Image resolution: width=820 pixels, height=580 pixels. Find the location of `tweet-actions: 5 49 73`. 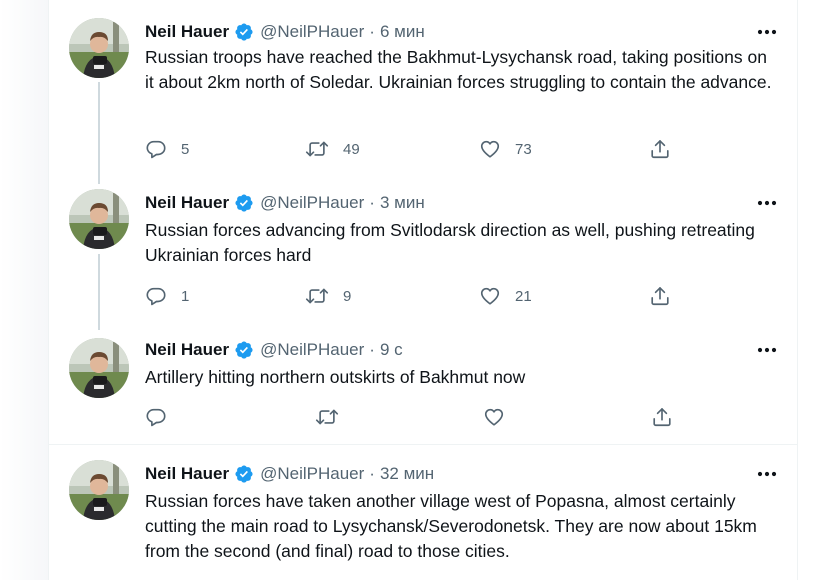

tweet-actions: 5 49 73 is located at coordinates (465, 149).